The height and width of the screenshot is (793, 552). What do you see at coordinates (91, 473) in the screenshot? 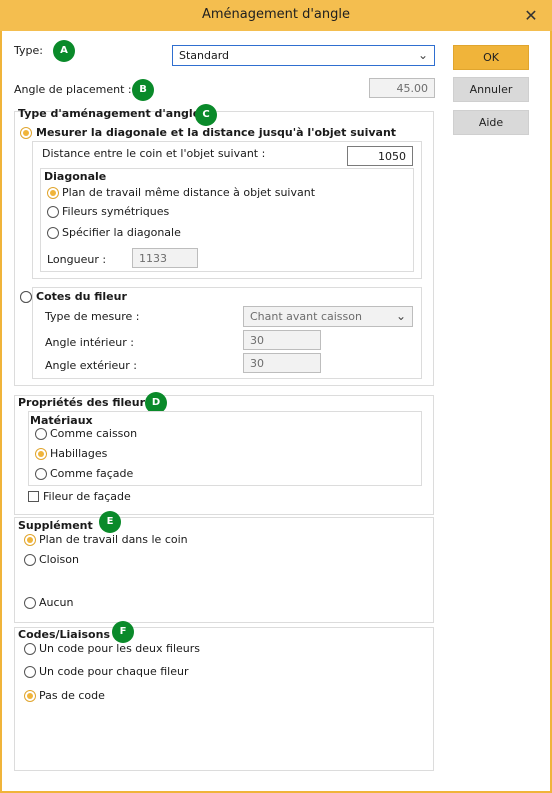
I see `radio-comme-facade-label: Comme façade` at bounding box center [91, 473].